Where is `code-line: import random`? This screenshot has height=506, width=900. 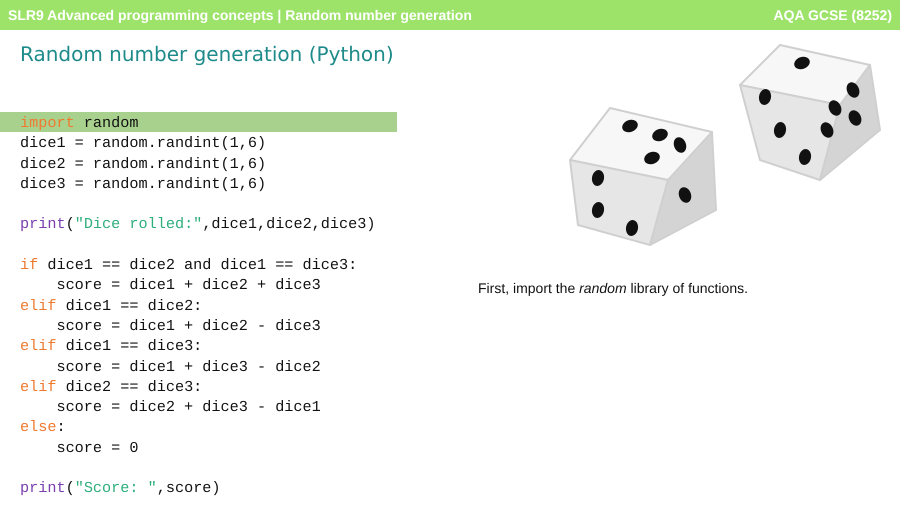 code-line: import random is located at coordinates (79, 123).